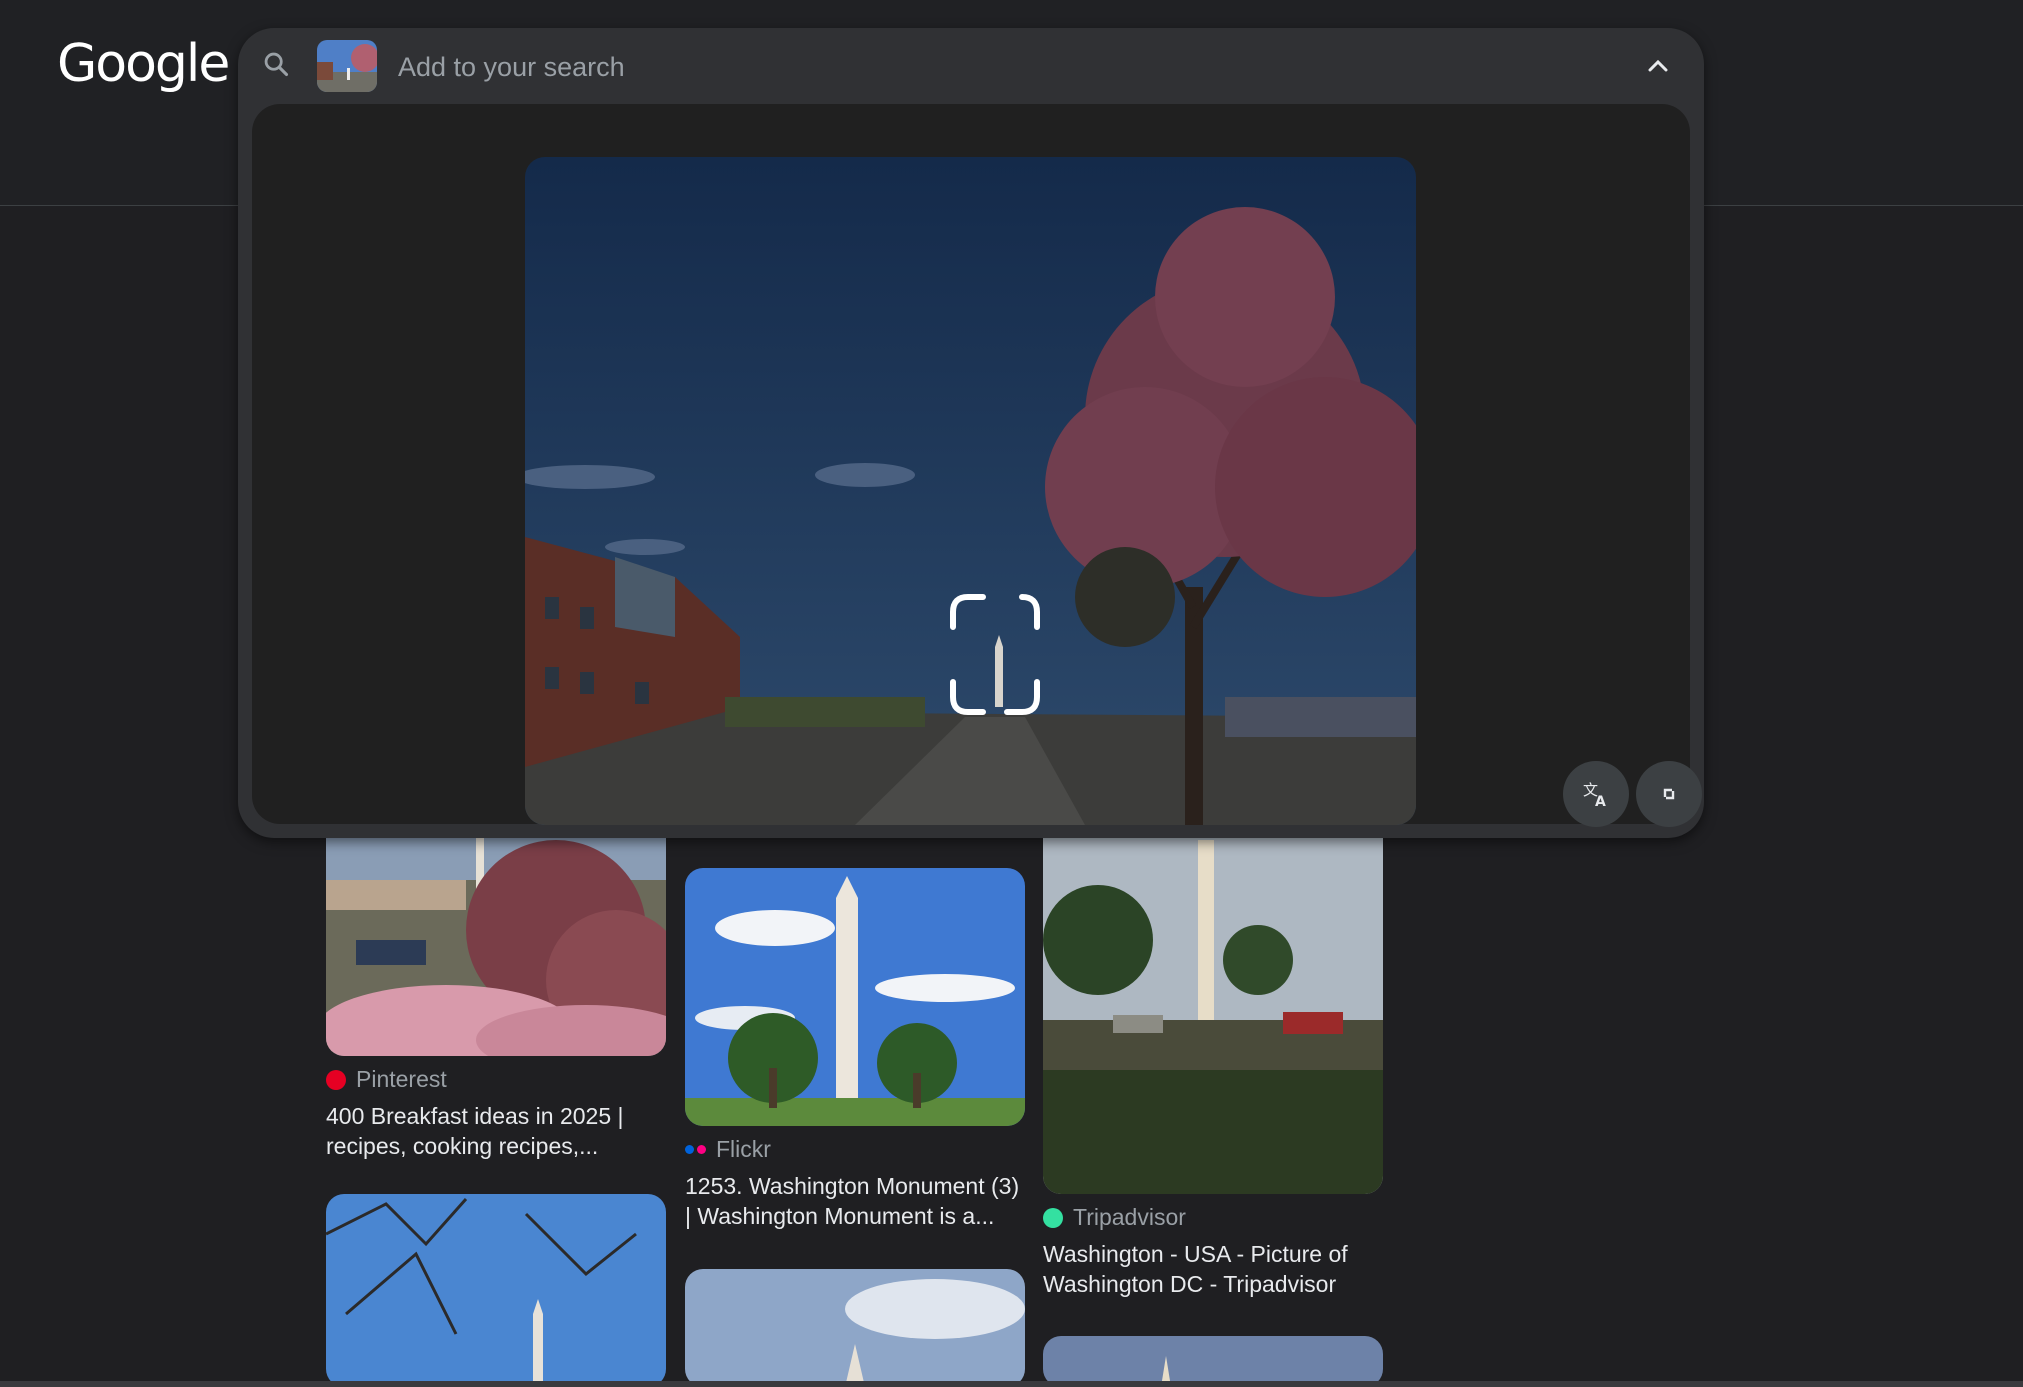 This screenshot has width=2023, height=1387. Describe the element at coordinates (496, 1079) in the screenshot. I see `result-source: Pinterest` at that location.